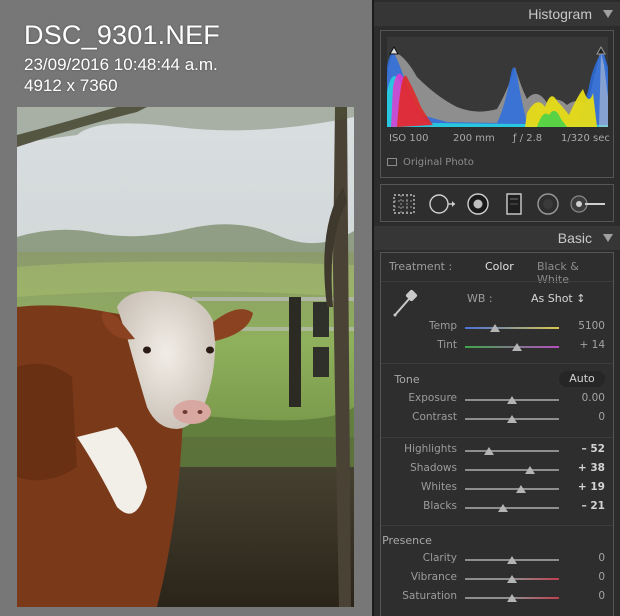 This screenshot has height=616, width=620. What do you see at coordinates (71, 85) in the screenshot?
I see `overlay-dimensions: 4912 x 7360` at bounding box center [71, 85].